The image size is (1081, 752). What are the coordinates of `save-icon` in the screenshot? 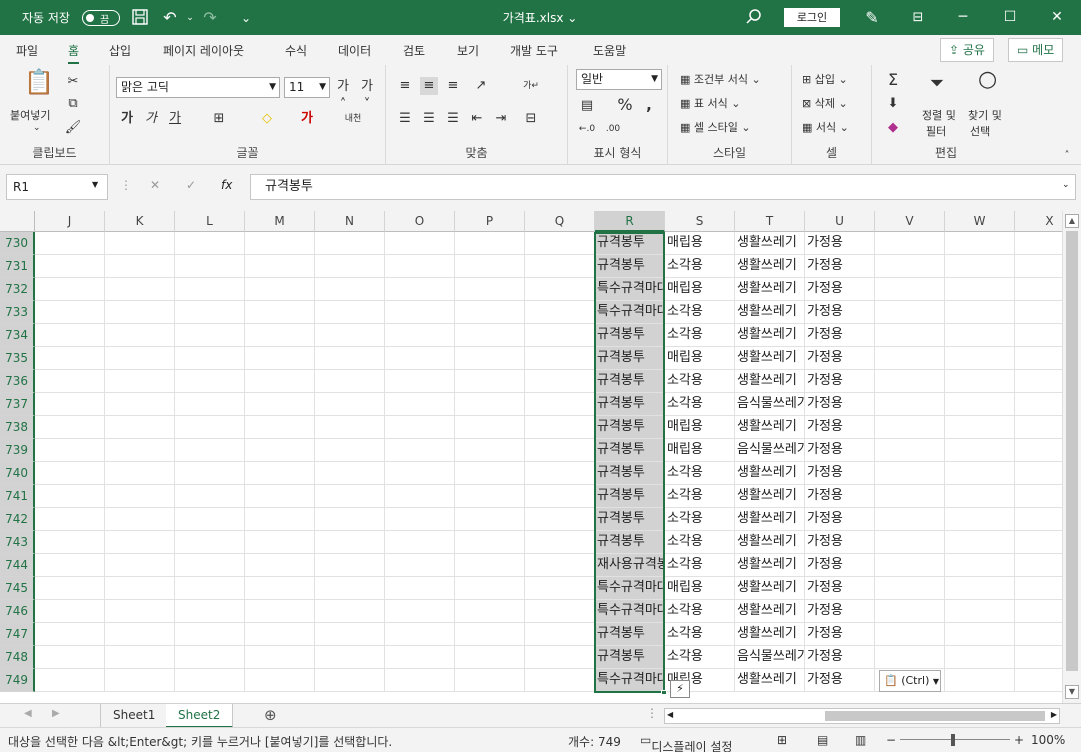 It's located at (140, 18).